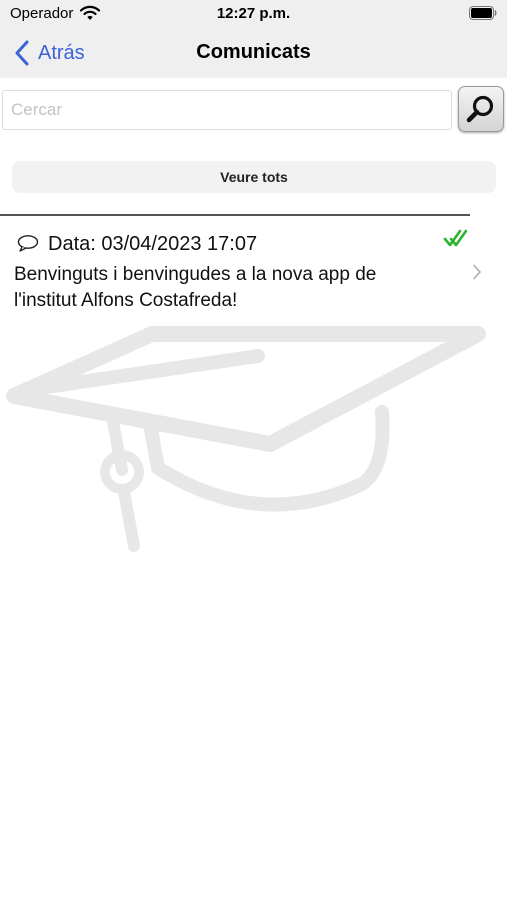 This screenshot has height=900, width=507. I want to click on status-clock: 12:27 p.m., so click(253, 13).